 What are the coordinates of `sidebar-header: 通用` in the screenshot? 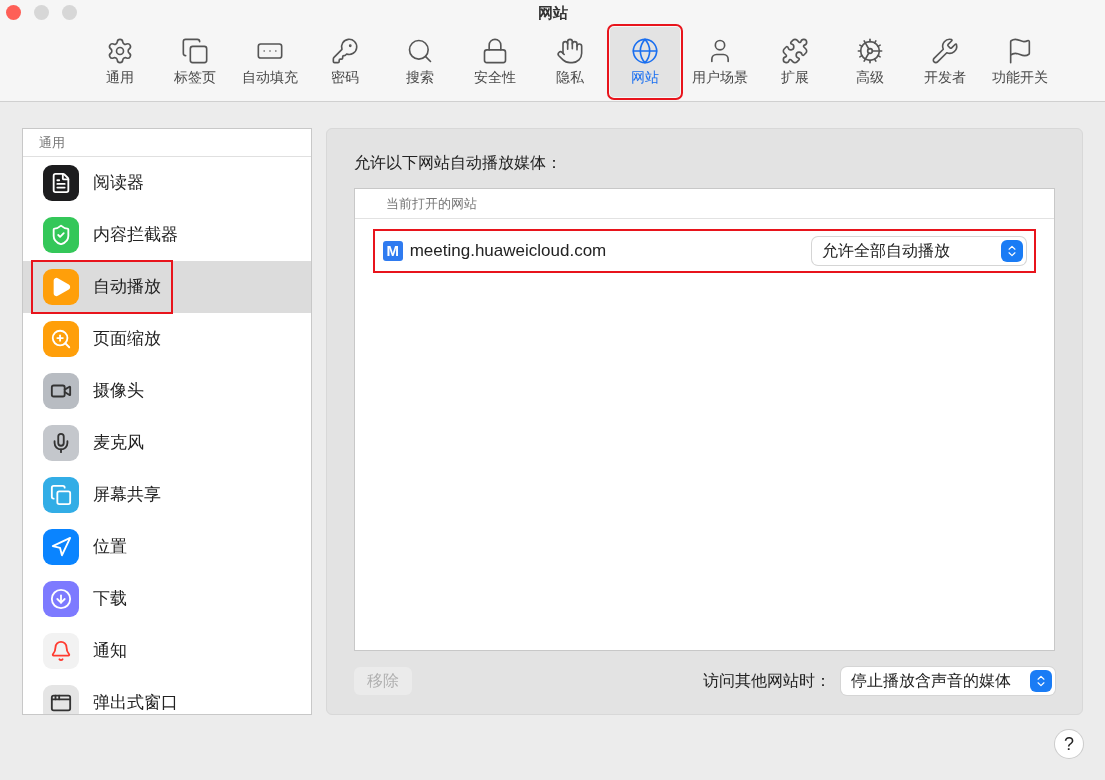 It's located at (167, 143).